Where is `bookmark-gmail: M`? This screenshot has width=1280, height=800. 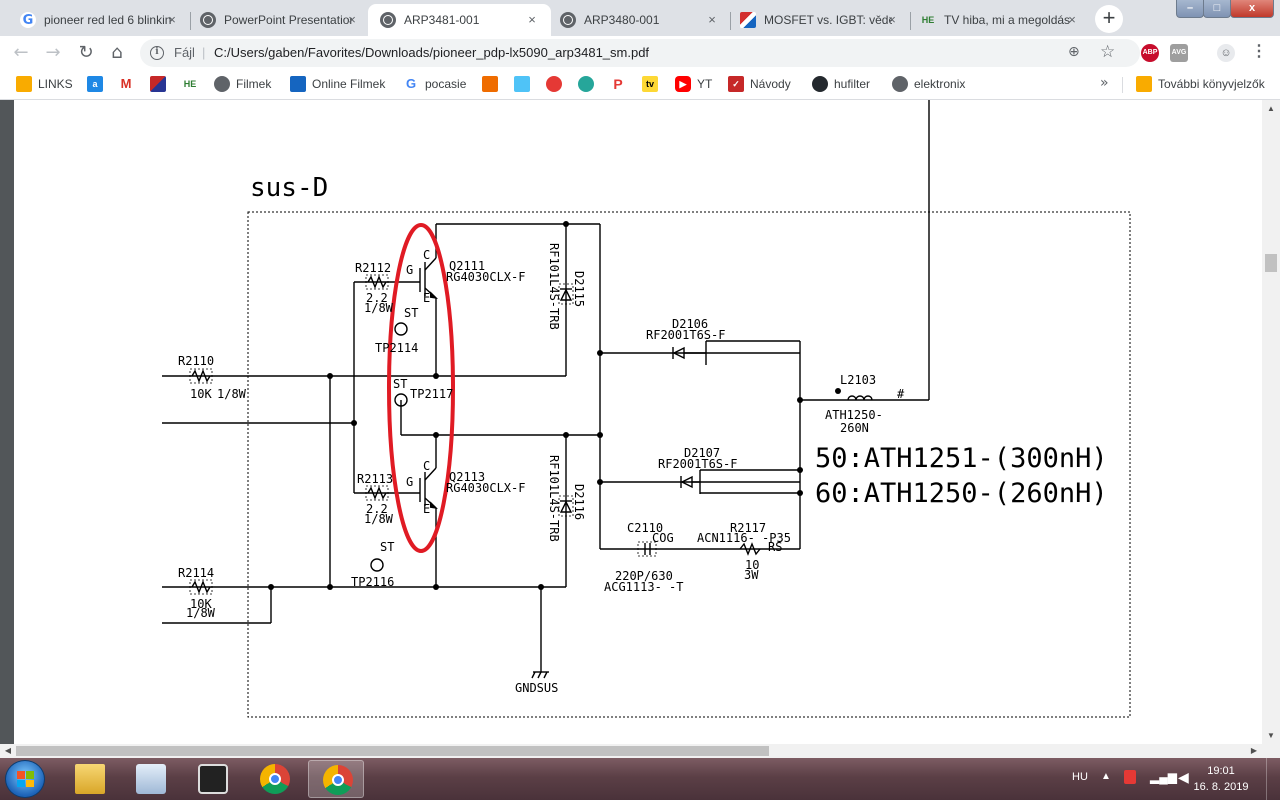
bookmark-gmail: M is located at coordinates (129, 84).